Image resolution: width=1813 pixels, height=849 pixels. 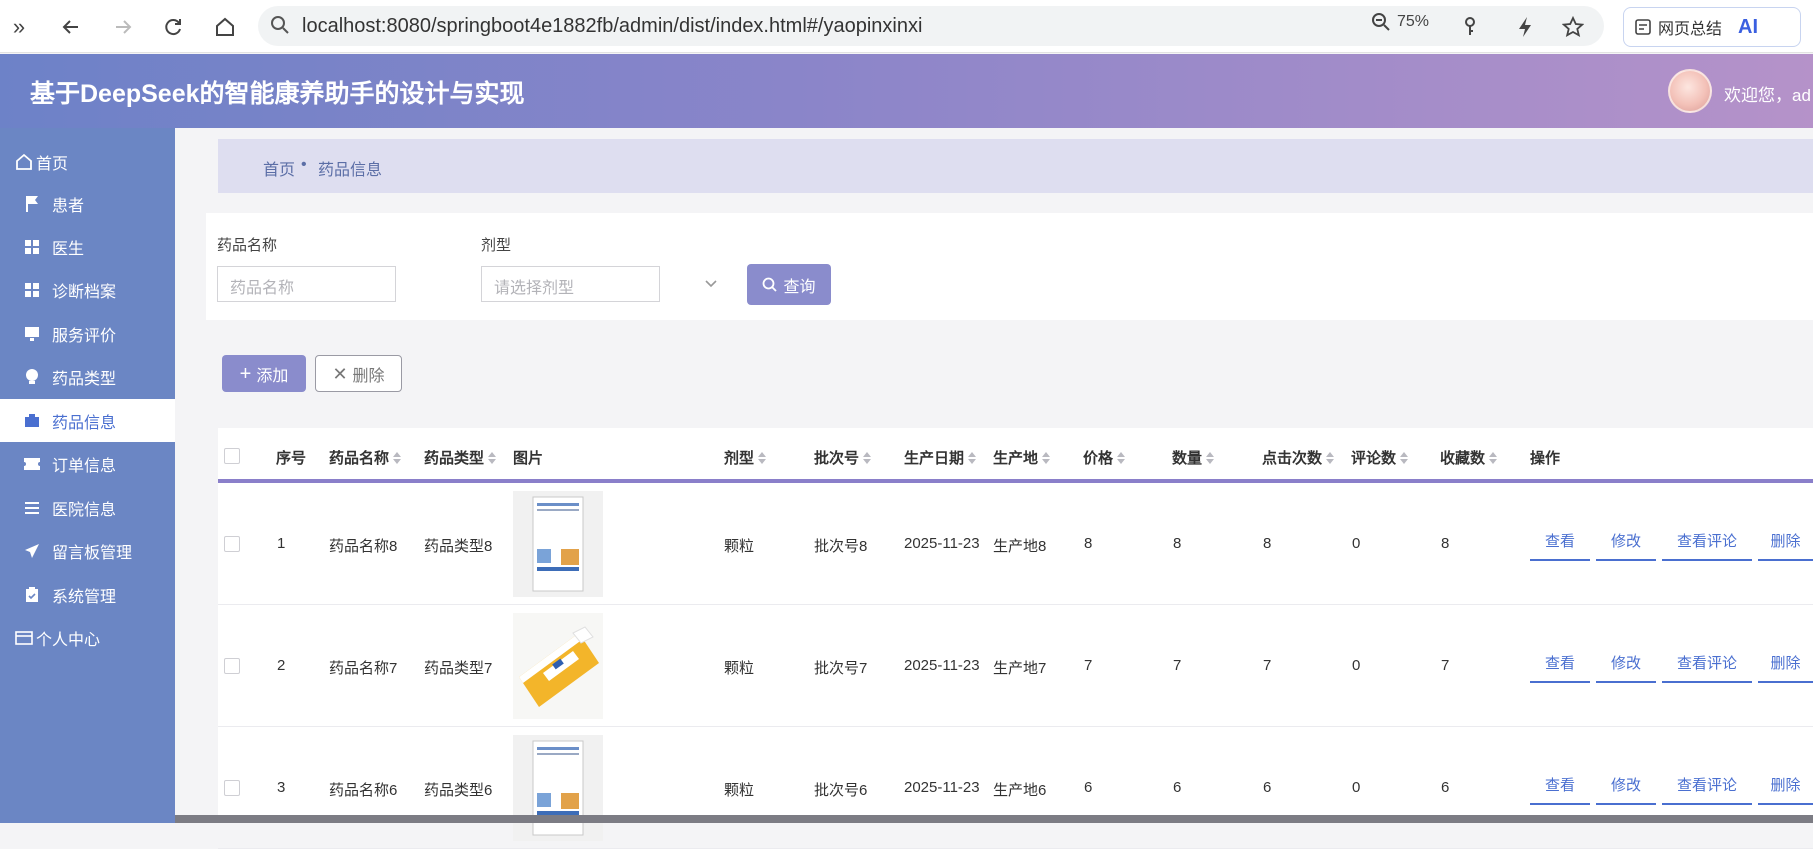 What do you see at coordinates (1193, 457) in the screenshot?
I see `col-quantity: 数量` at bounding box center [1193, 457].